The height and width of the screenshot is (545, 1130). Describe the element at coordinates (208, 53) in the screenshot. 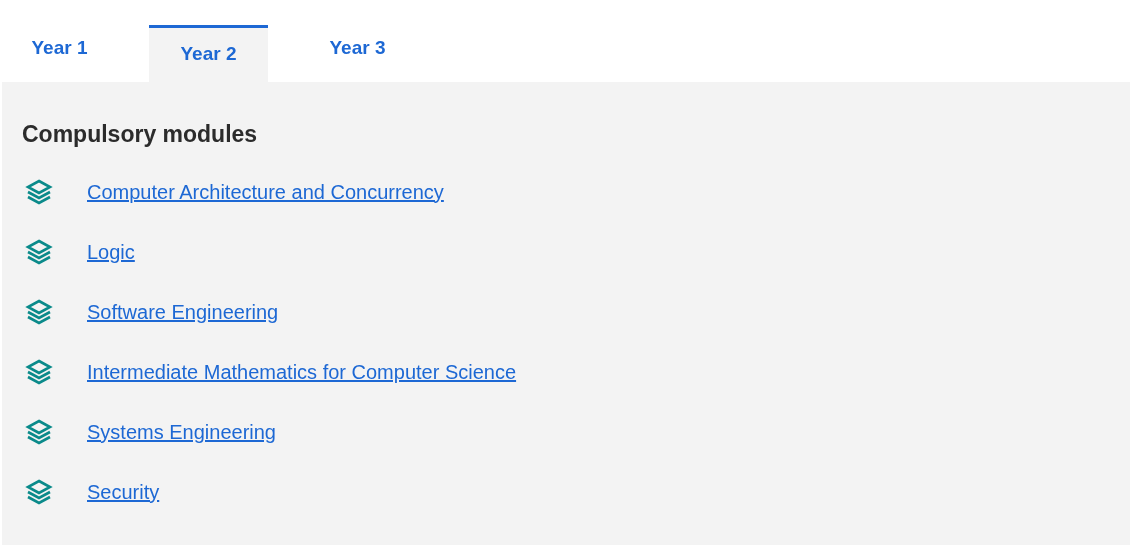

I see `year-tab: Year 2` at that location.